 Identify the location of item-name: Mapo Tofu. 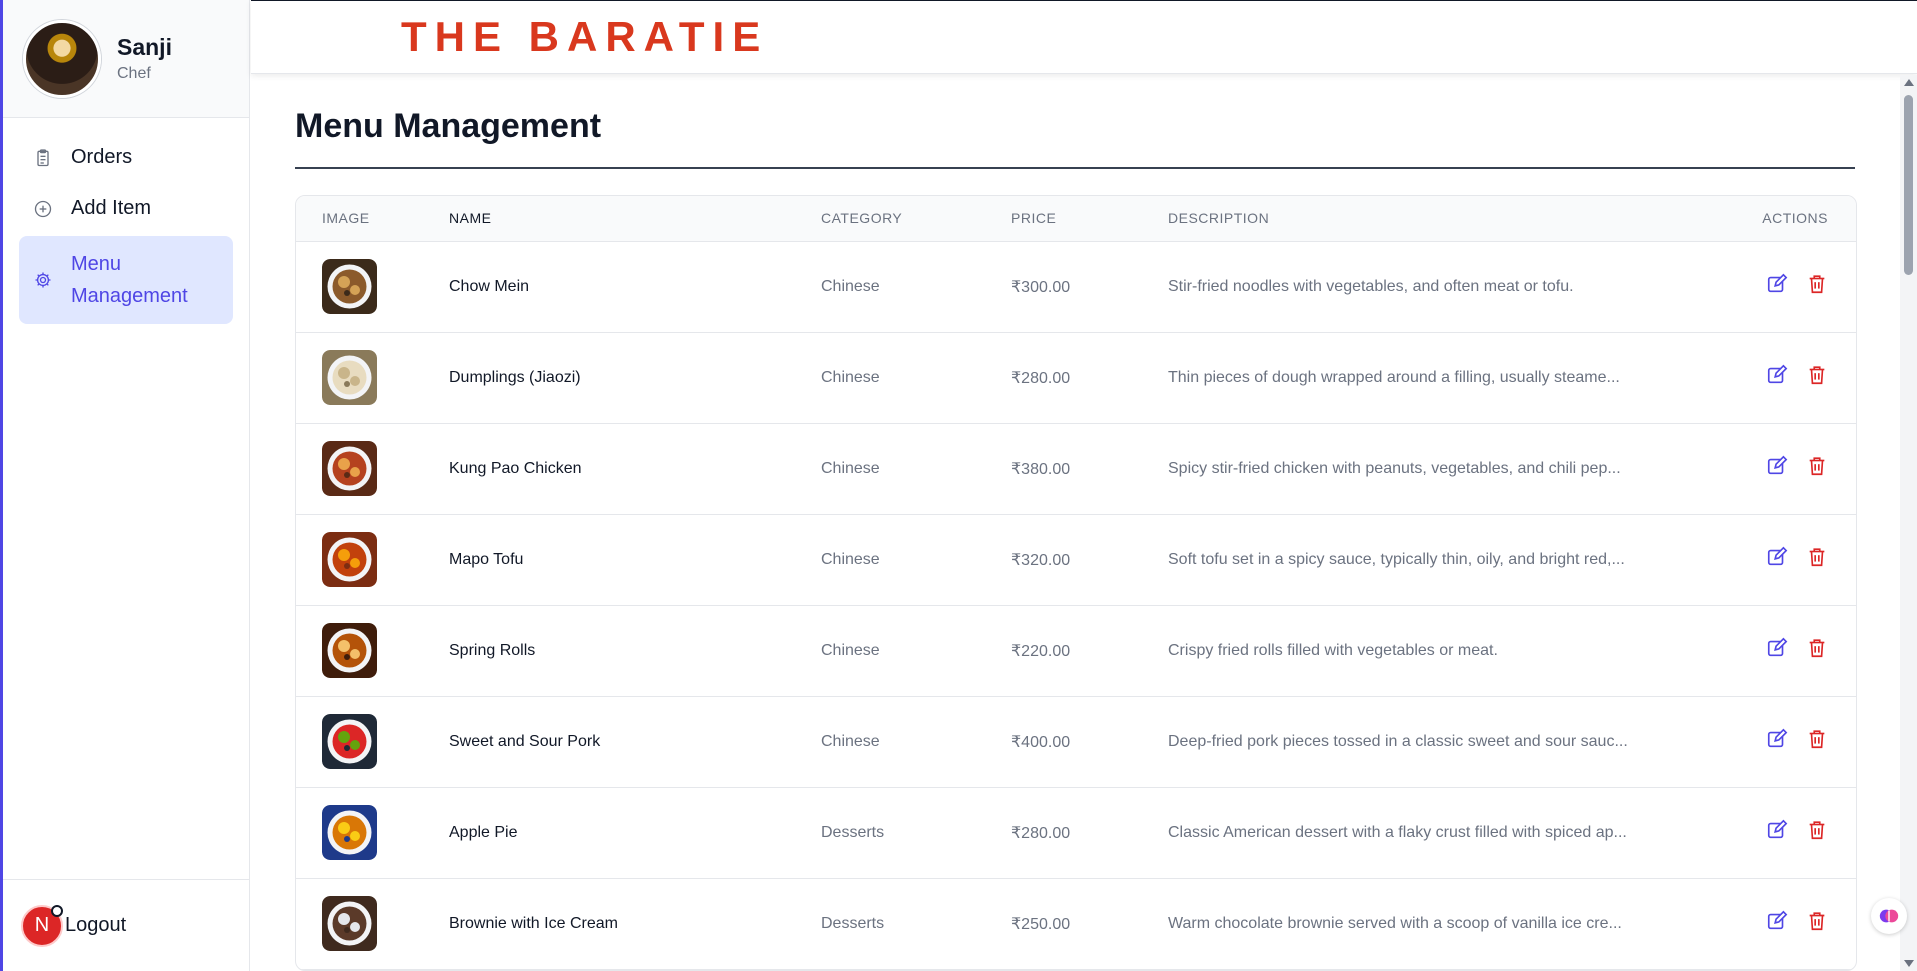
(635, 560).